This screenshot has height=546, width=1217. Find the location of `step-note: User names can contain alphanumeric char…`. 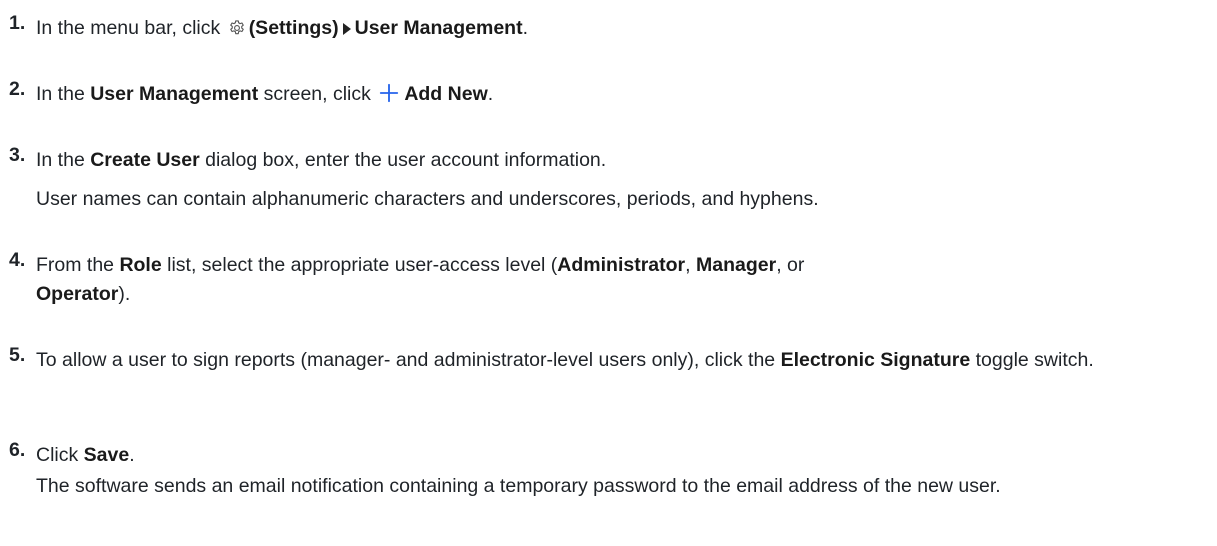

step-note: User names can contain alphanumeric char… is located at coordinates (427, 199).